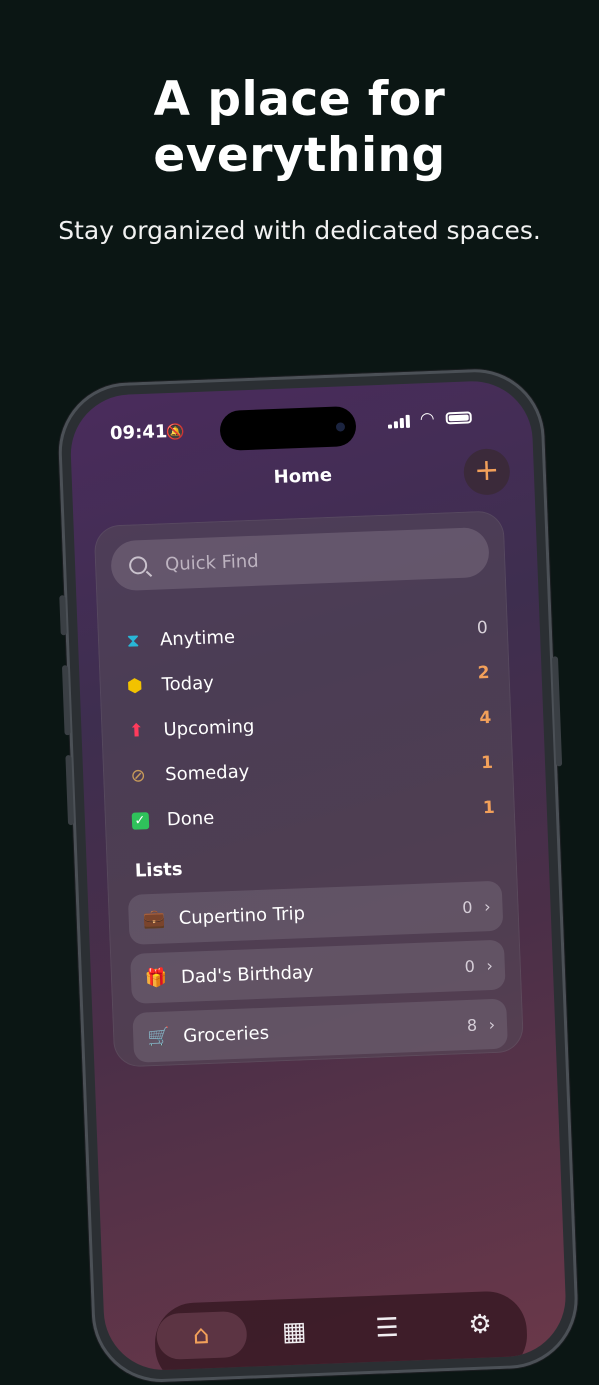 This screenshot has width=599, height=1385. Describe the element at coordinates (66, 700) in the screenshot. I see `phone-volume-up-button` at that location.